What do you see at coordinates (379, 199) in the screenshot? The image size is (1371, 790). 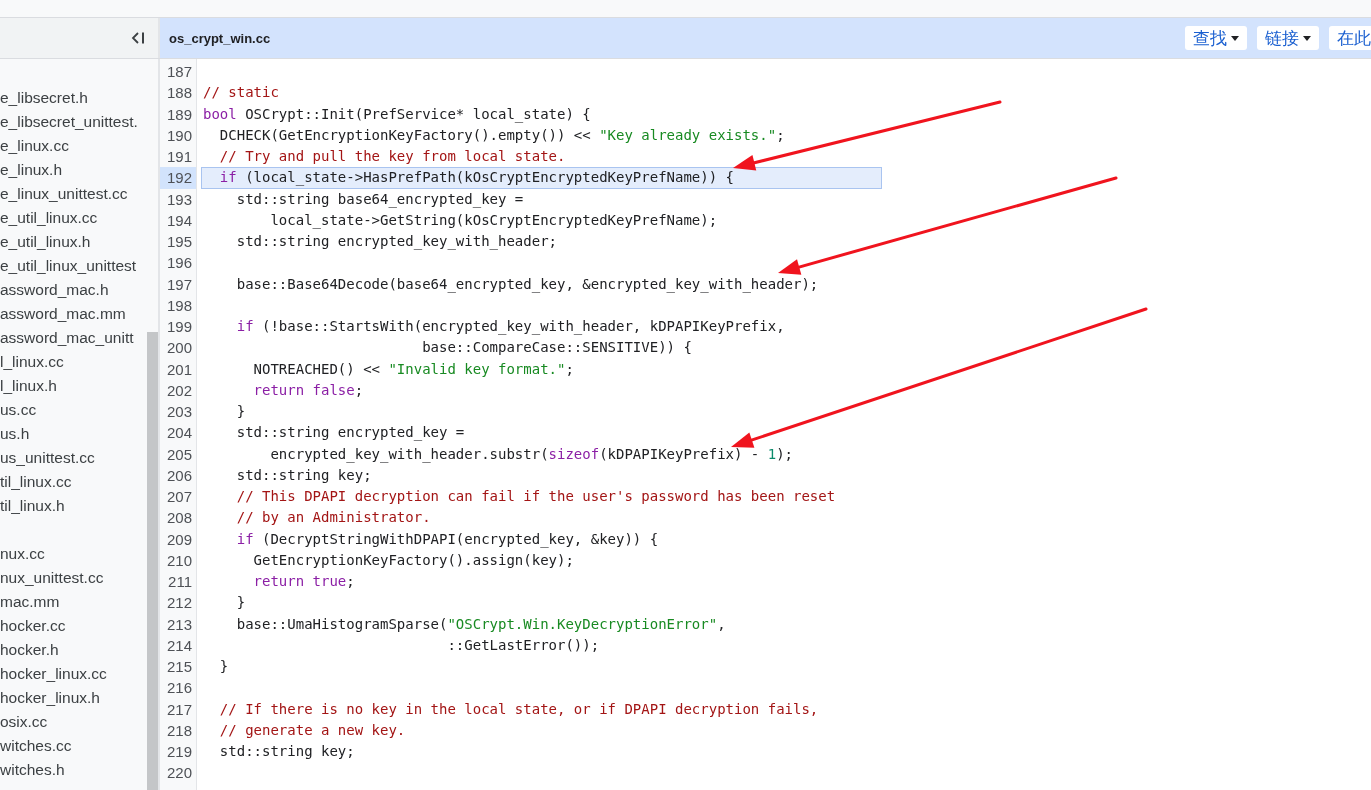 I see `code-line: std::string base64_encrypted_key =` at bounding box center [379, 199].